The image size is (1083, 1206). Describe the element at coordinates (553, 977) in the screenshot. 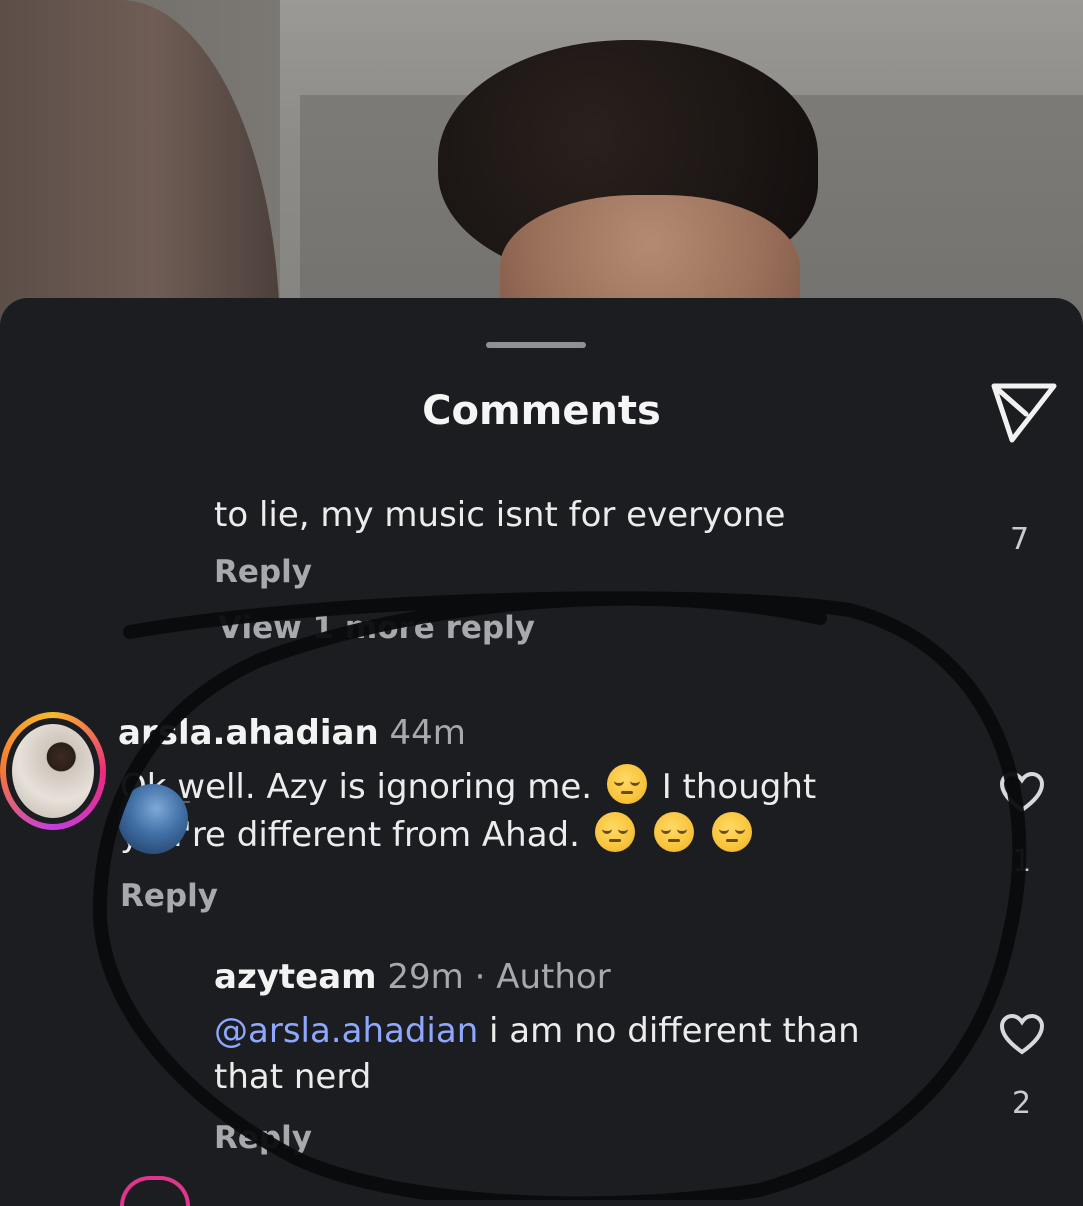

I see `author-badge: Author` at that location.